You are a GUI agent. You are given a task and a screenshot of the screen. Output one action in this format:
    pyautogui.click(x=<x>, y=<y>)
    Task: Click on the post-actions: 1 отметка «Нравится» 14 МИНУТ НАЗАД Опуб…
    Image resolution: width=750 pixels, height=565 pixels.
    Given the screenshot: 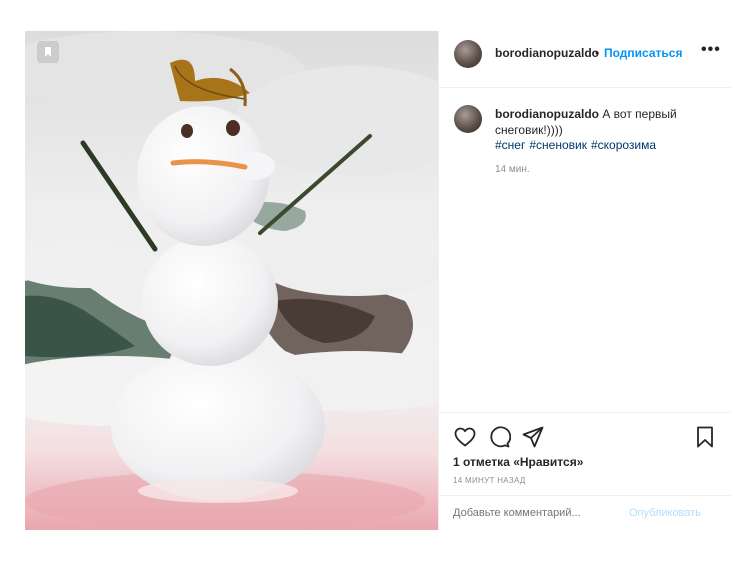 What is the action you would take?
    pyautogui.click(x=585, y=471)
    